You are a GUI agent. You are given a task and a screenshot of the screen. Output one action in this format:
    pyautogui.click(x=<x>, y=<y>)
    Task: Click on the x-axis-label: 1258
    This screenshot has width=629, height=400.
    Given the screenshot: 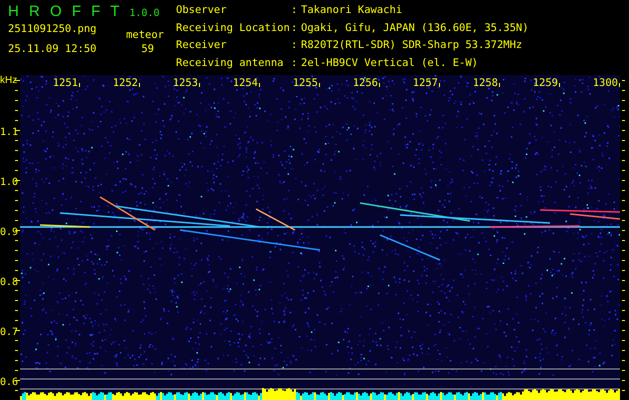 What is the action you would take?
    pyautogui.click(x=485, y=83)
    